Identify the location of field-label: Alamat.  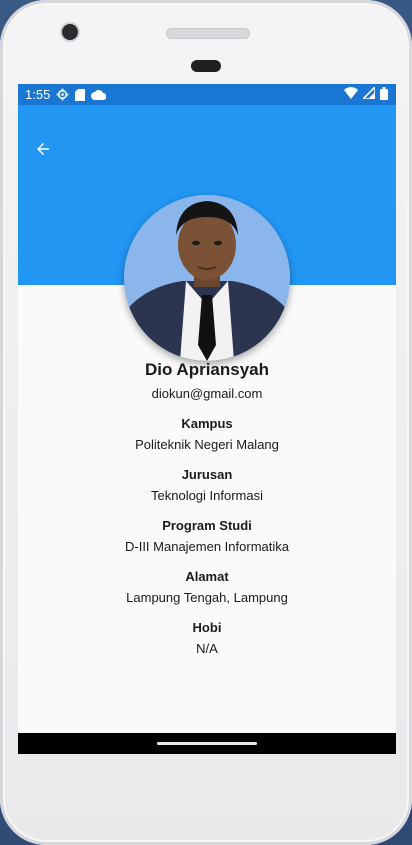
(207, 576).